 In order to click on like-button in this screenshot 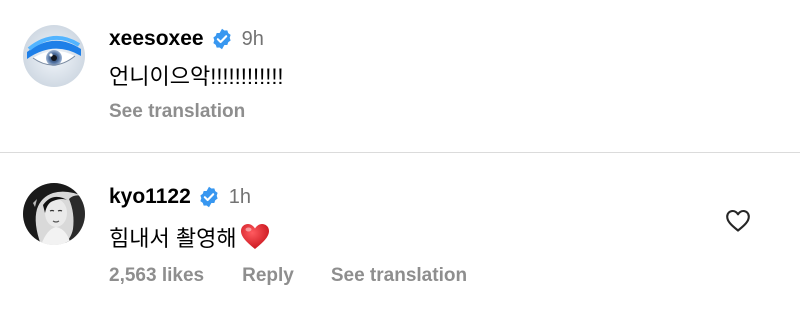, I will do `click(738, 221)`.